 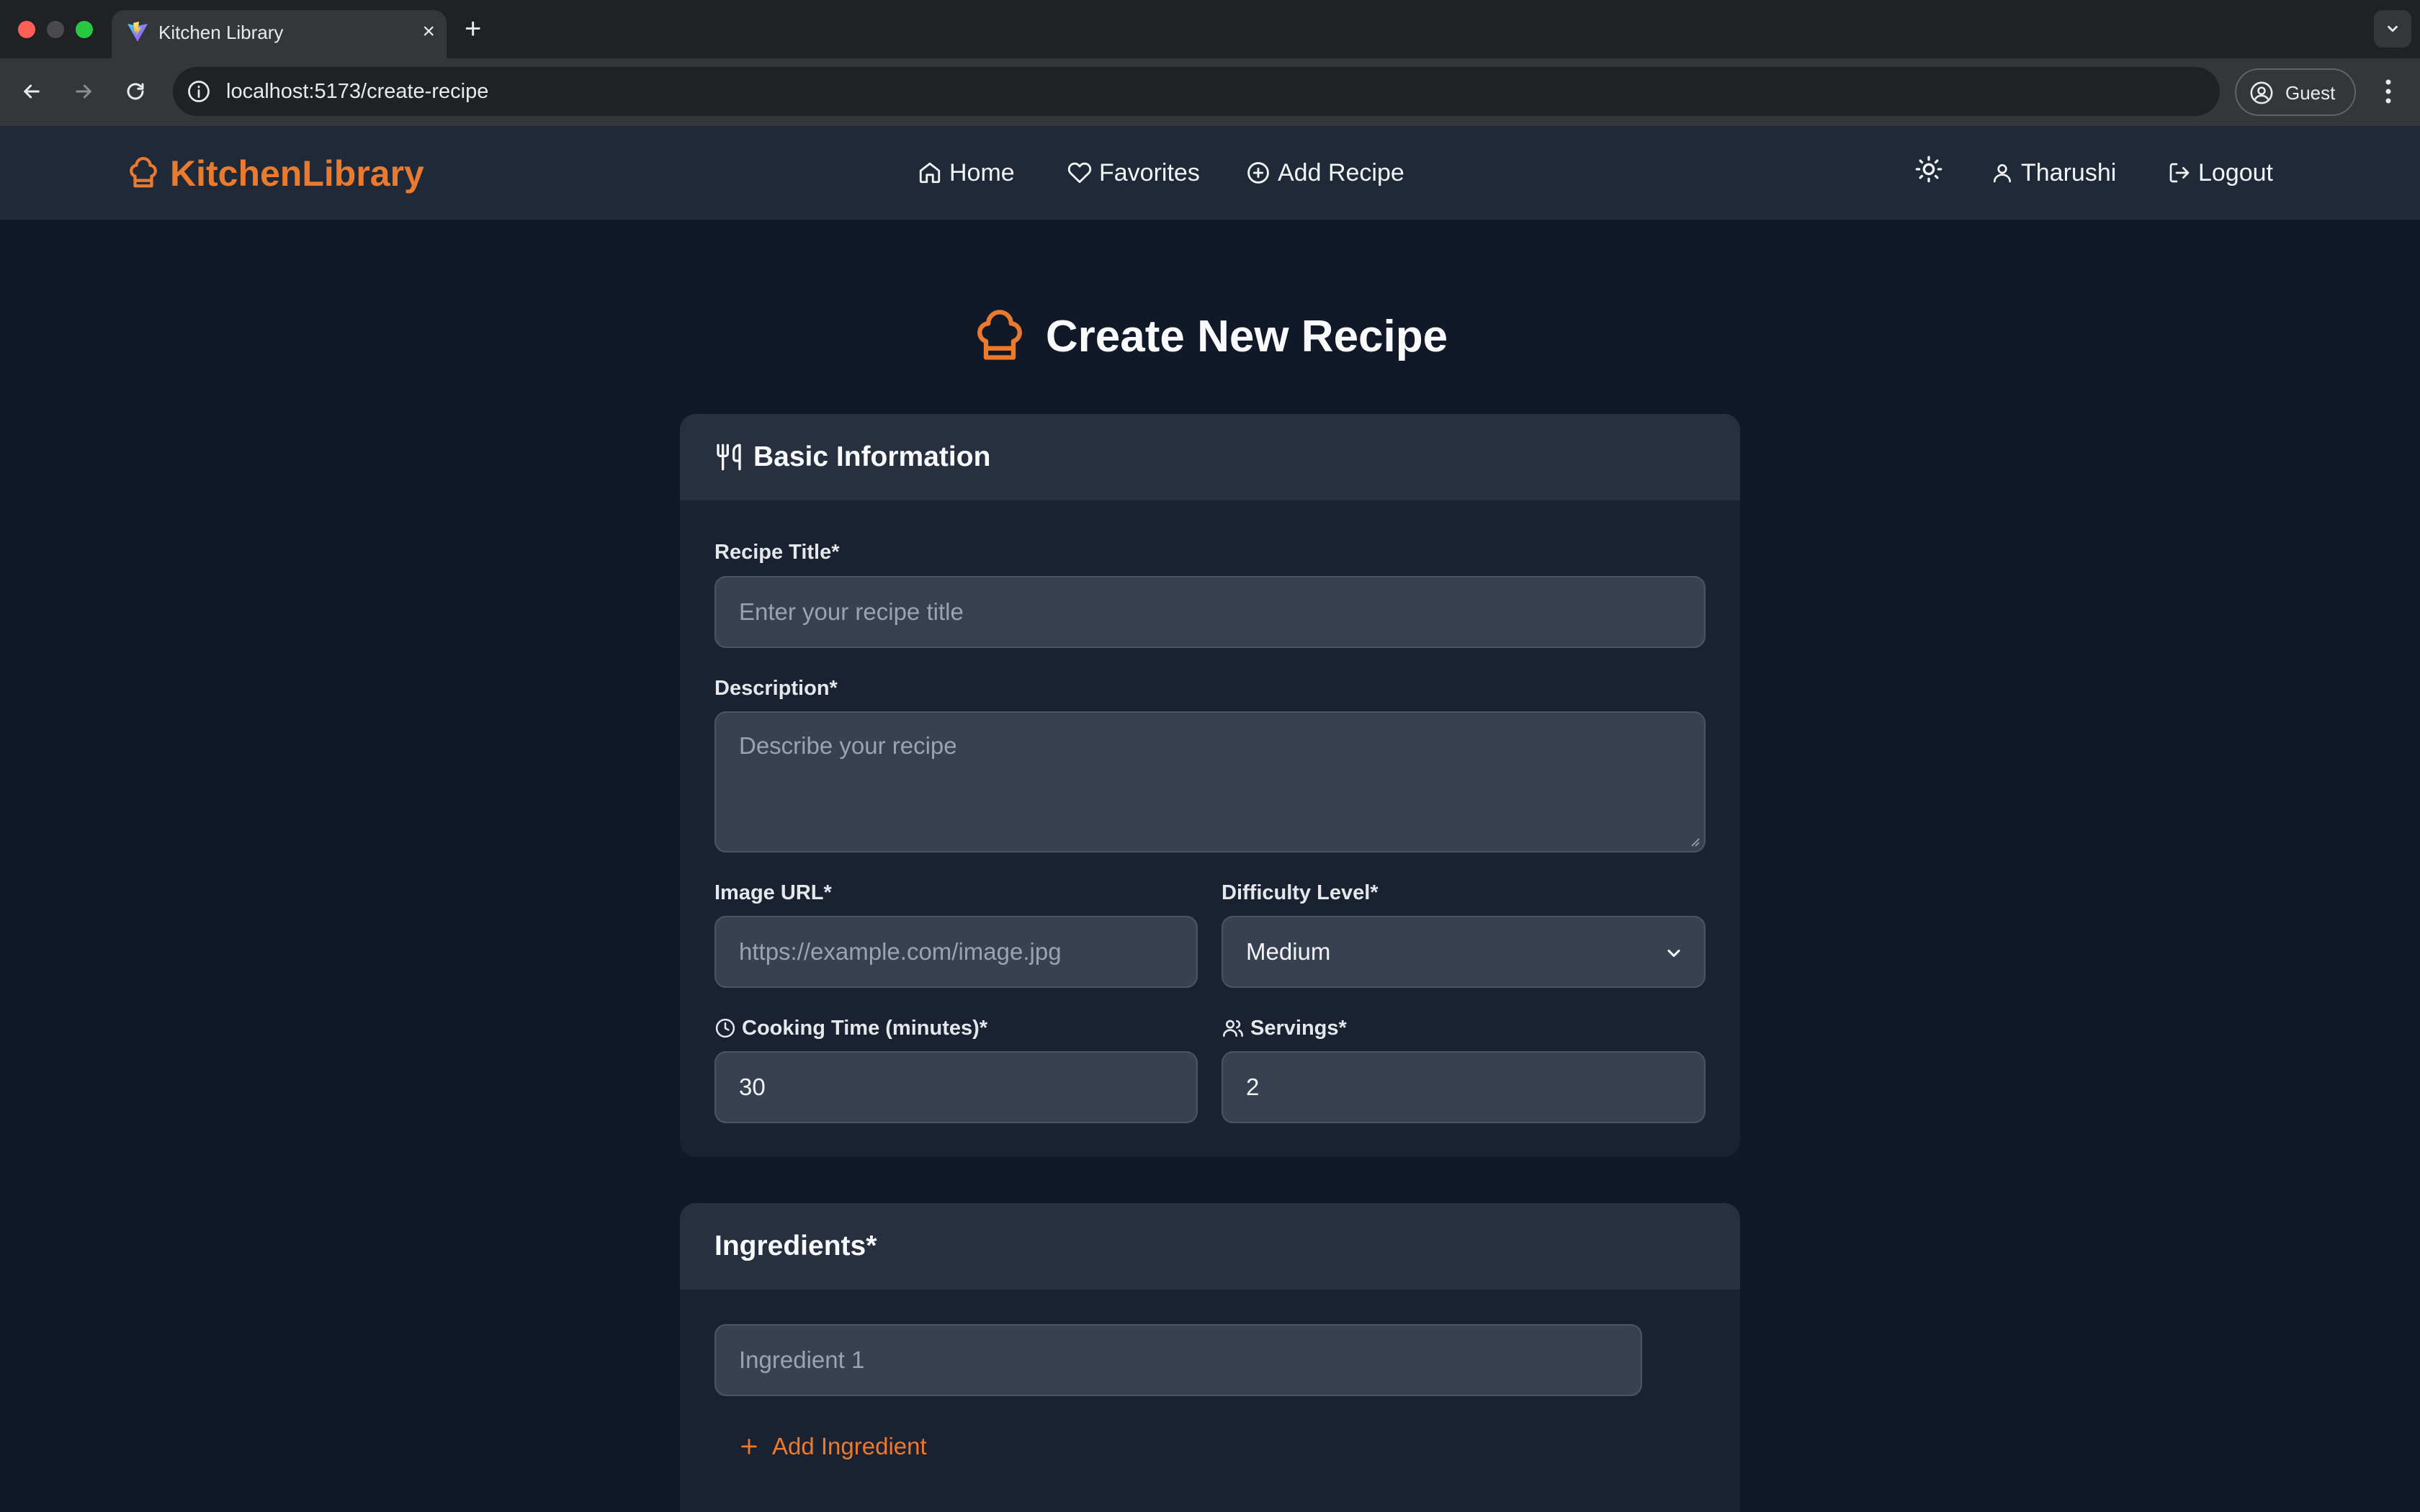 I want to click on servings-value: 2, so click(x=1253, y=1087).